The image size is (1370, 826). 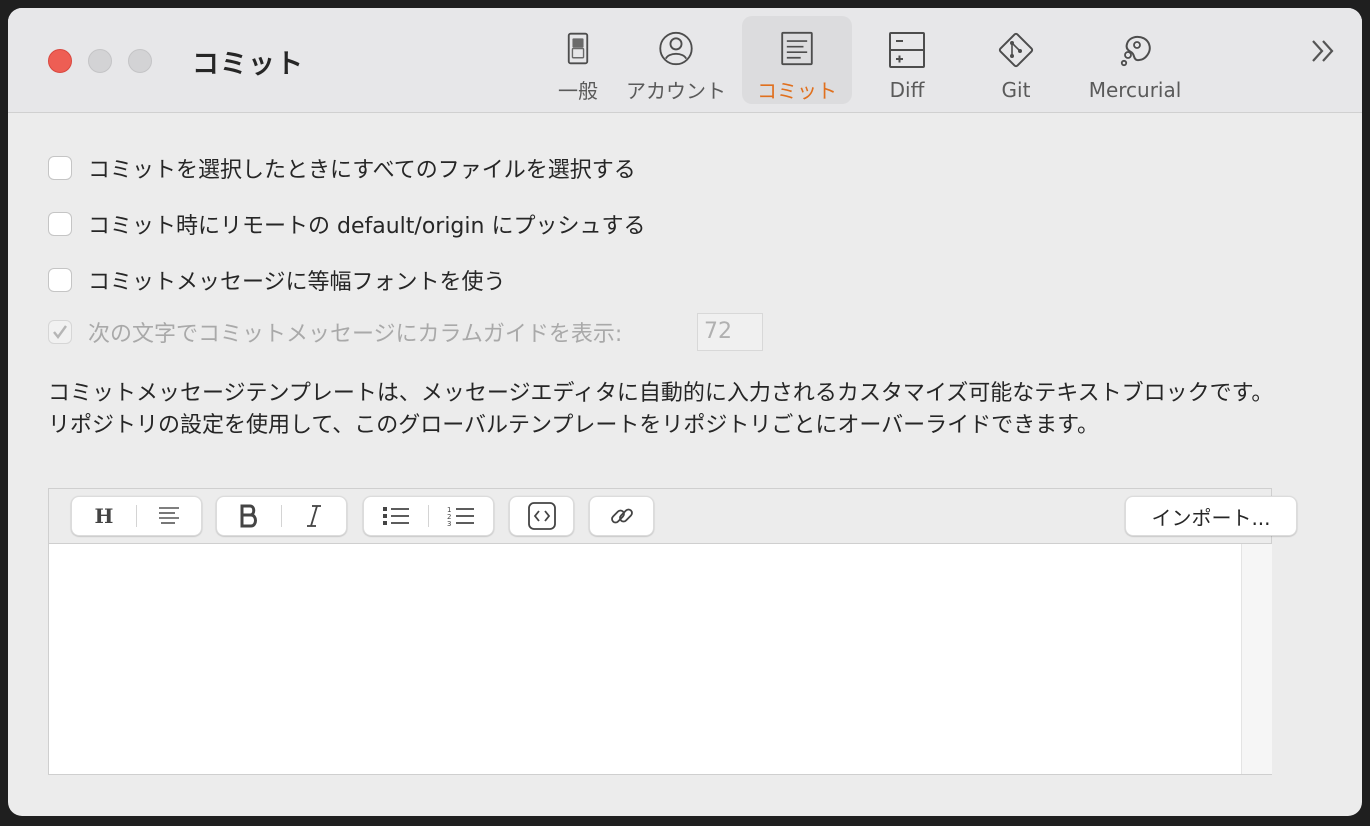 I want to click on code-group, so click(x=541, y=516).